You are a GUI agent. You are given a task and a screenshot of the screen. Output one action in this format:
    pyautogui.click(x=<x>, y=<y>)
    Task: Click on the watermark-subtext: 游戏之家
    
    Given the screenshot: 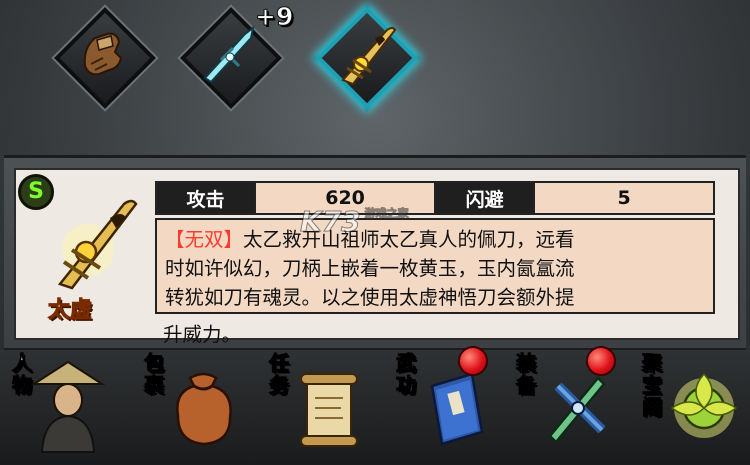 What is the action you would take?
    pyautogui.click(x=386, y=214)
    